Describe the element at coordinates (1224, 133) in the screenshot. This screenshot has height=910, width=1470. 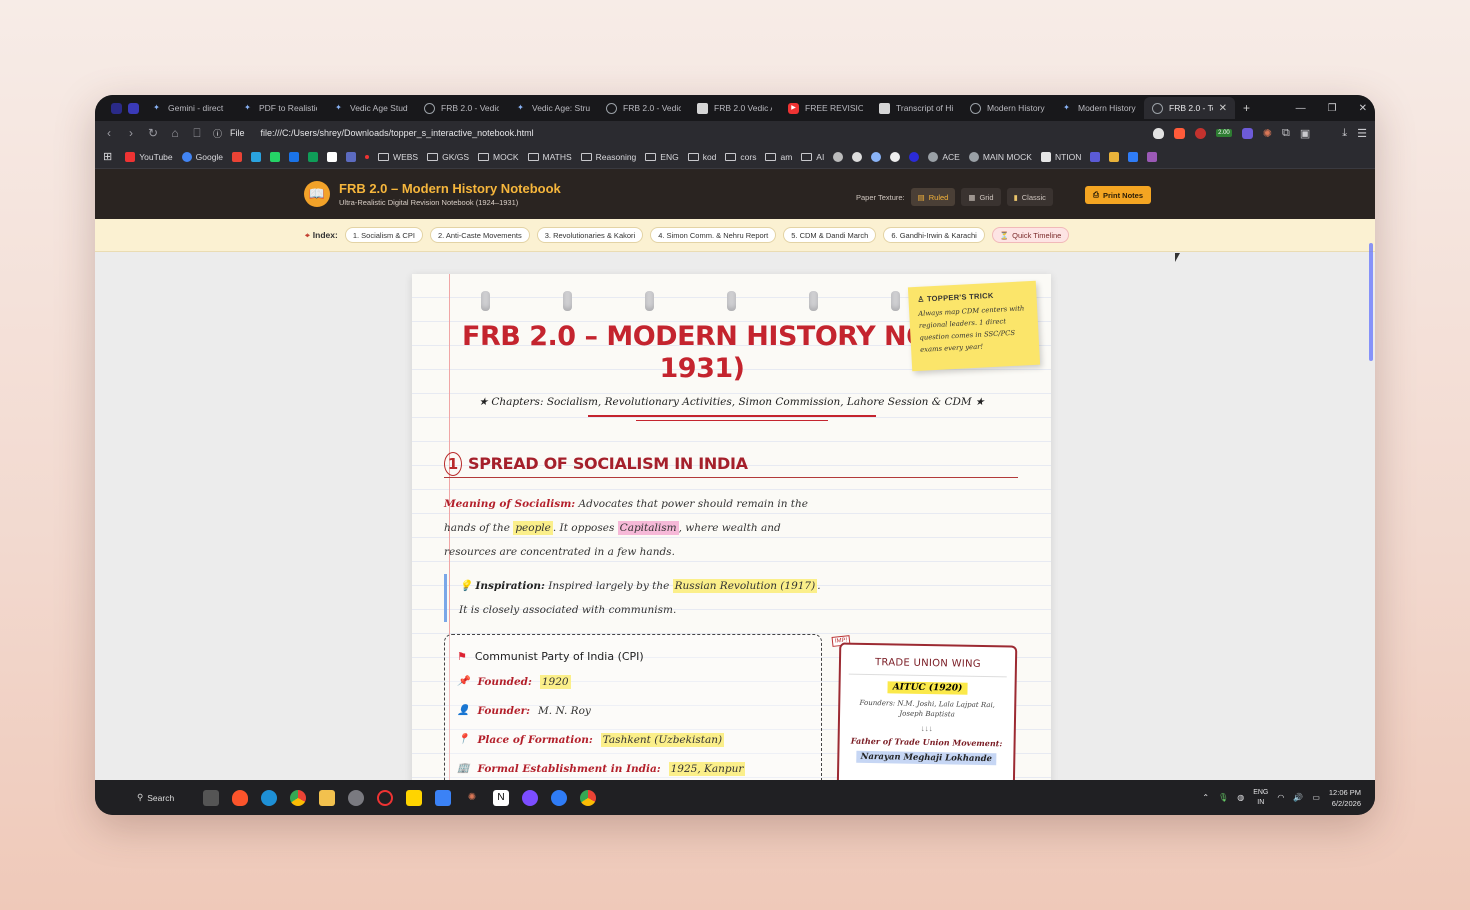
I see `extension-badge: 2.00` at that location.